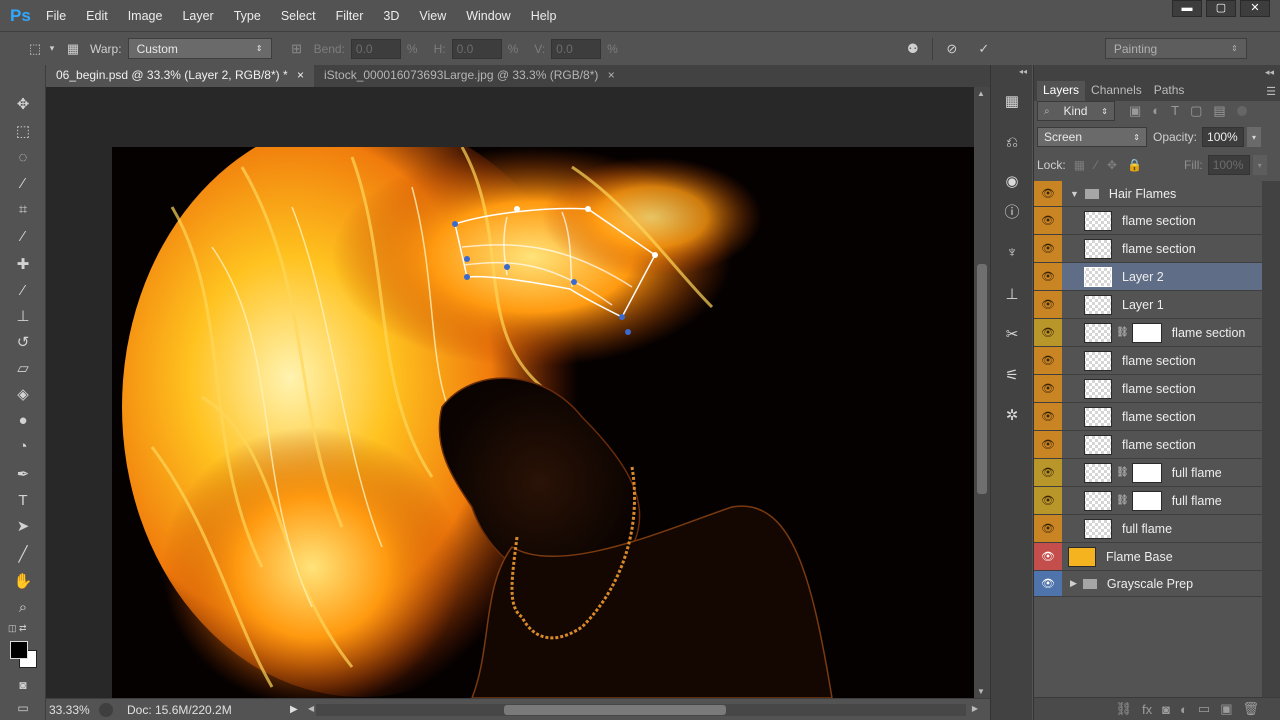  Describe the element at coordinates (1184, 709) in the screenshot. I see `adjustment-layer-icon: ◐` at that location.